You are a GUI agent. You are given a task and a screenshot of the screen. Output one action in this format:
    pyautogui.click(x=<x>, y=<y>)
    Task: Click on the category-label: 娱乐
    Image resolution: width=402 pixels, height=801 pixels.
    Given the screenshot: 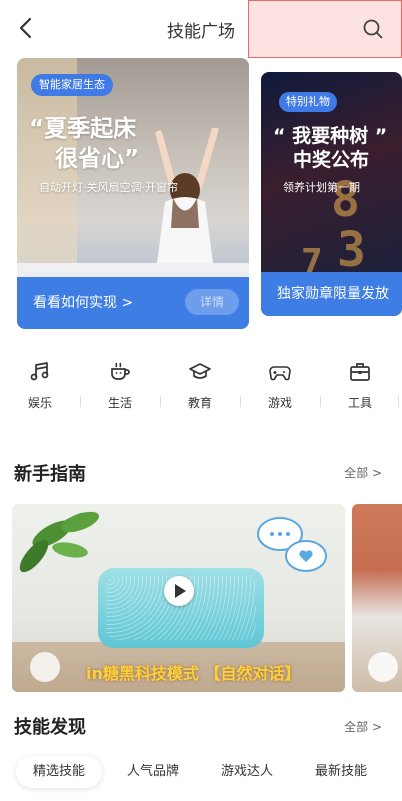 What is the action you would take?
    pyautogui.click(x=39, y=403)
    